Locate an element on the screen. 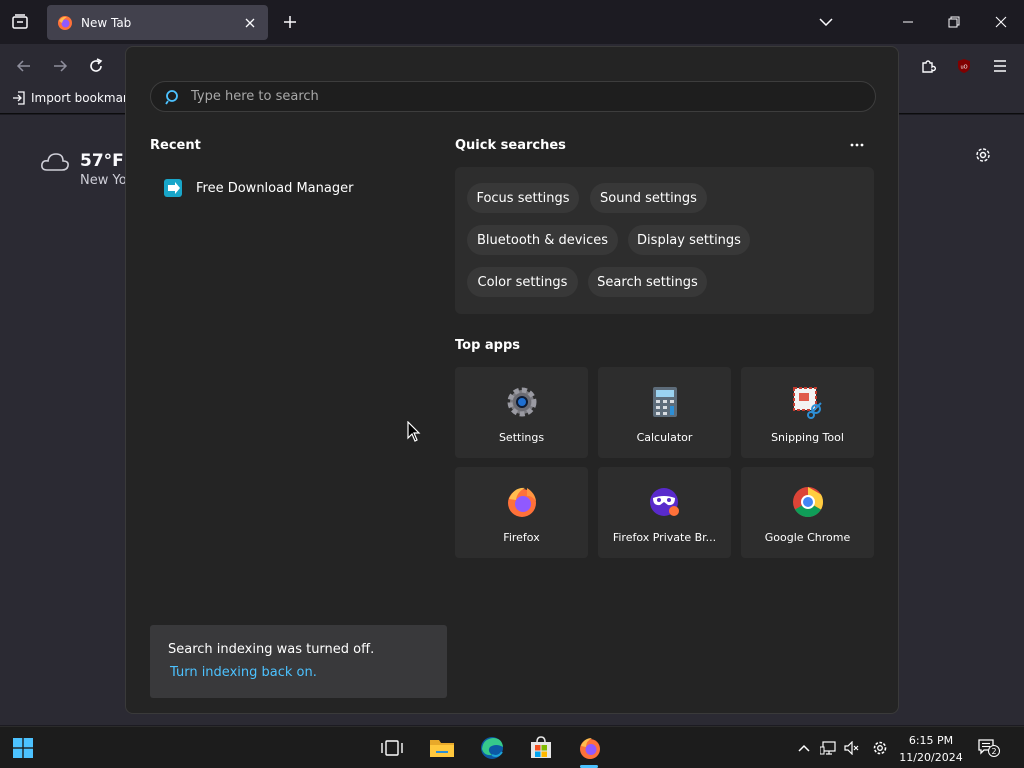 The height and width of the screenshot is (768, 1024). app-tile-firefox: Firefox is located at coordinates (521, 512).